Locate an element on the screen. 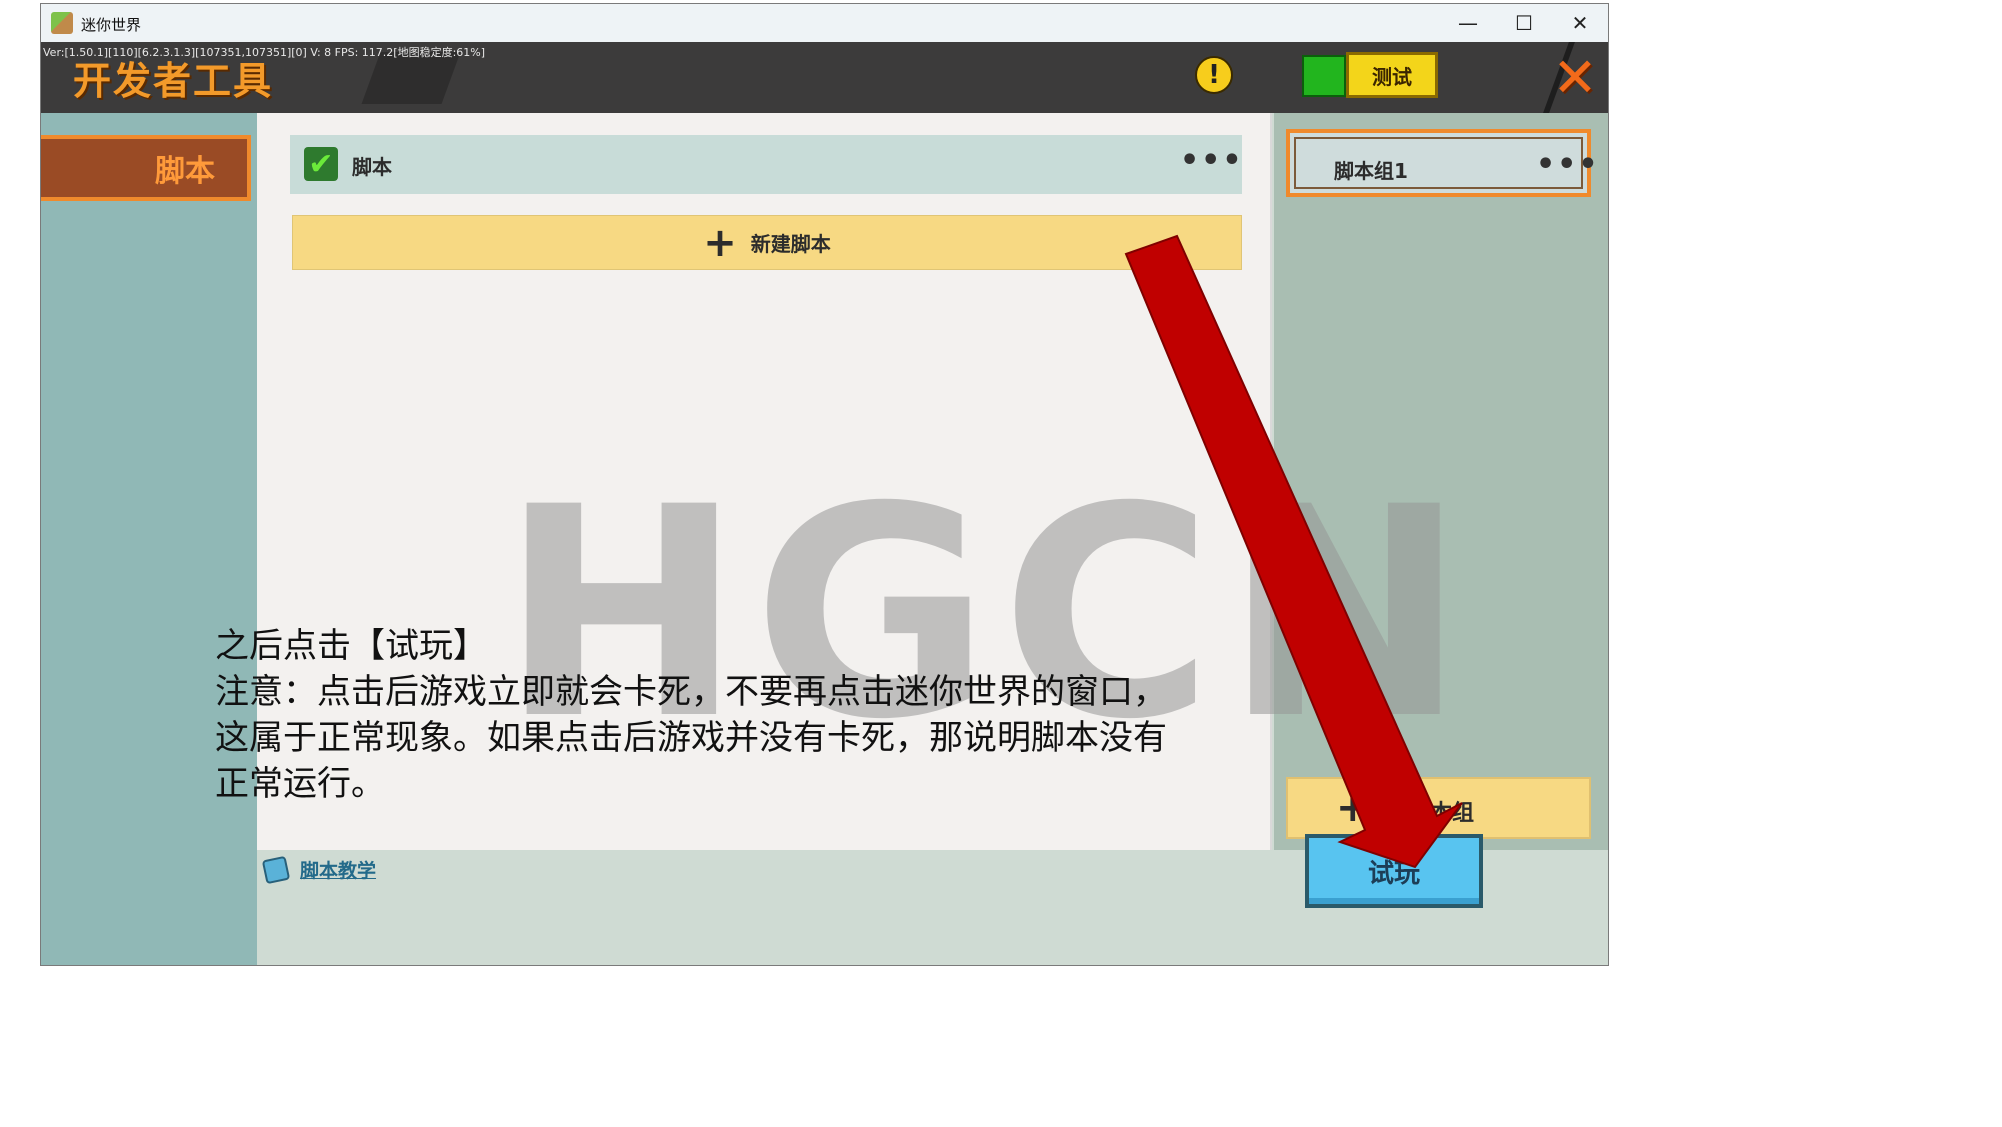 Image resolution: width=2002 pixels, height=1127 pixels. new-script-group-label: 脚本组 is located at coordinates (1441, 813).